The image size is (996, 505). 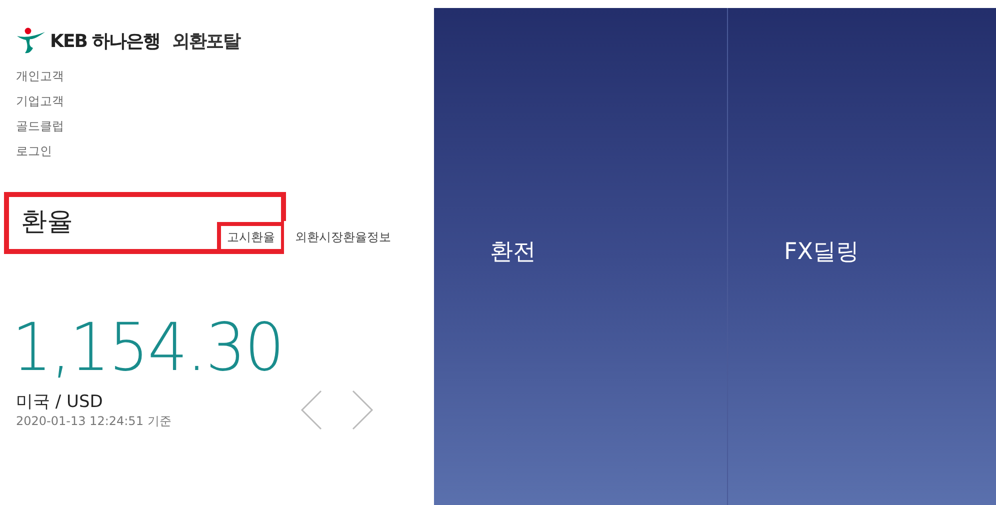 I want to click on rate-tab: 고시환율, so click(x=249, y=235).